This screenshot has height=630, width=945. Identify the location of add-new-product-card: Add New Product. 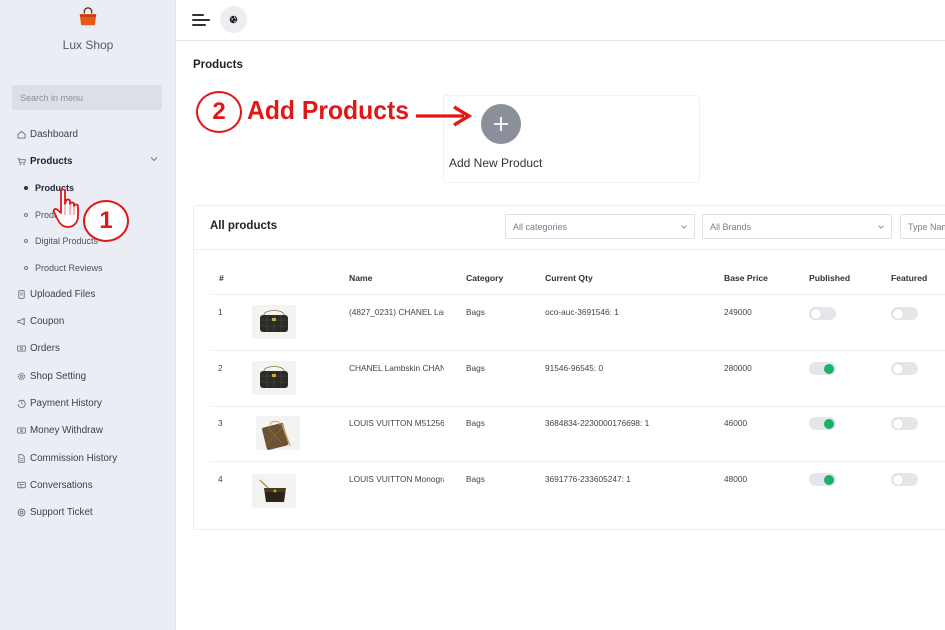
(571, 139).